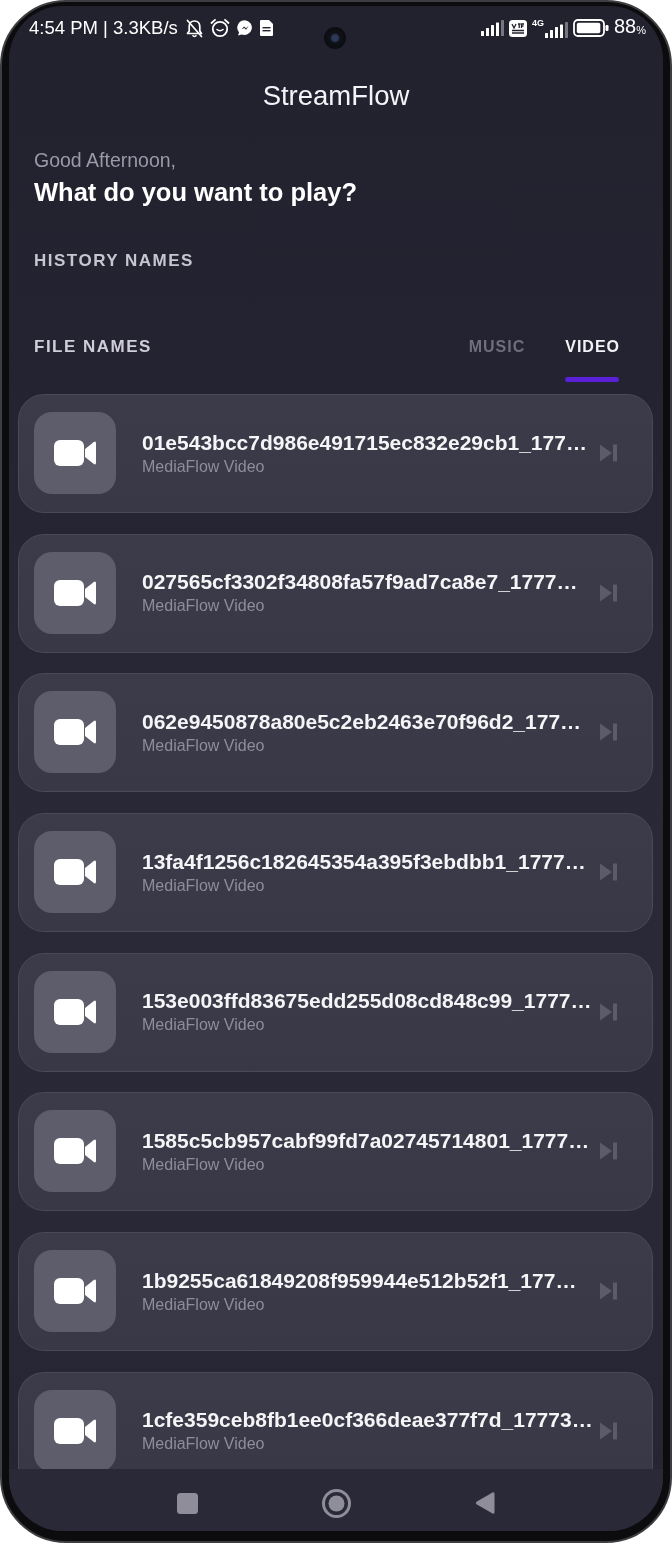  Describe the element at coordinates (93, 347) in the screenshot. I see `section-heading: FILE NAMES` at that location.